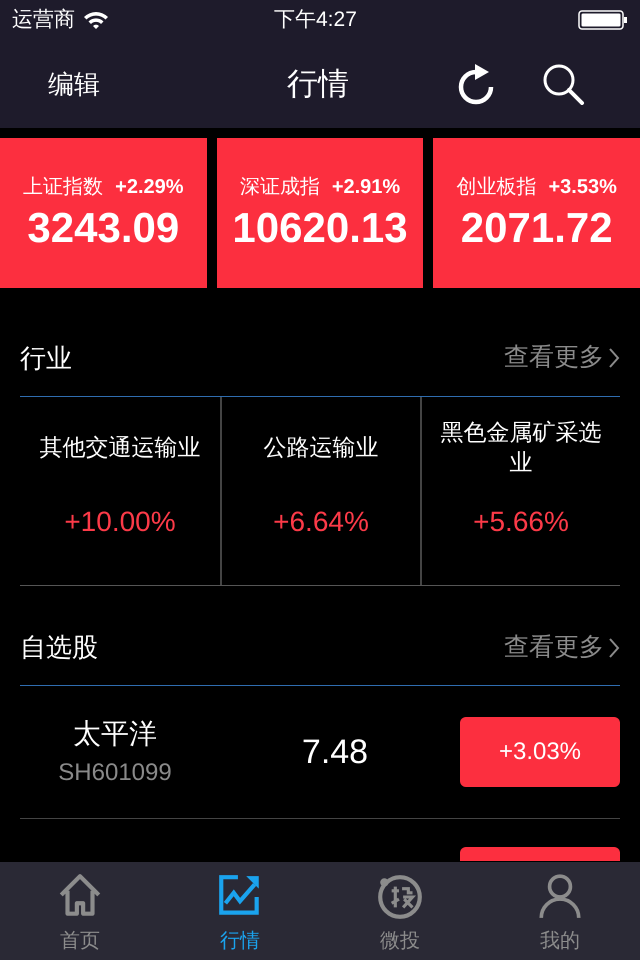 This screenshot has width=640, height=960. Describe the element at coordinates (96, 20) in the screenshot. I see `wifi-icon` at that location.